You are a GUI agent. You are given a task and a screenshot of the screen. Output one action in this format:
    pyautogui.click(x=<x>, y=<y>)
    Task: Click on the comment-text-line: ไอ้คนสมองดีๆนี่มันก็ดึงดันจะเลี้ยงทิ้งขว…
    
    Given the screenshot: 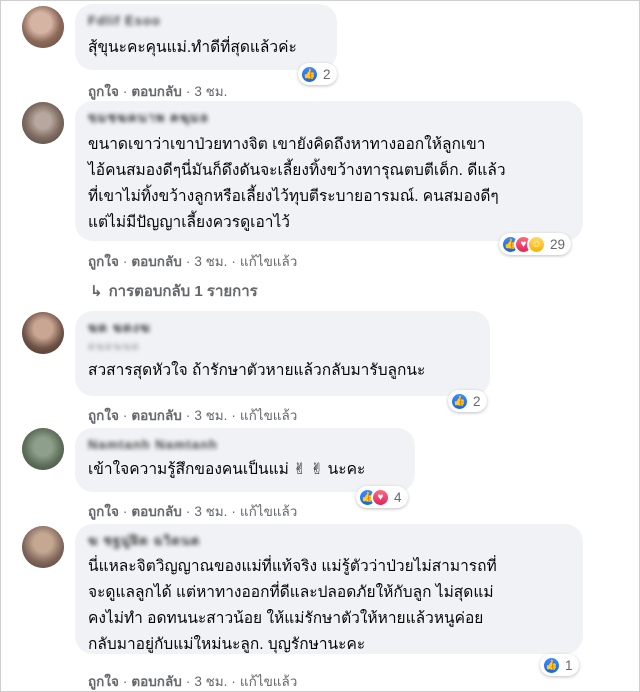 What is the action you would take?
    pyautogui.click(x=297, y=170)
    